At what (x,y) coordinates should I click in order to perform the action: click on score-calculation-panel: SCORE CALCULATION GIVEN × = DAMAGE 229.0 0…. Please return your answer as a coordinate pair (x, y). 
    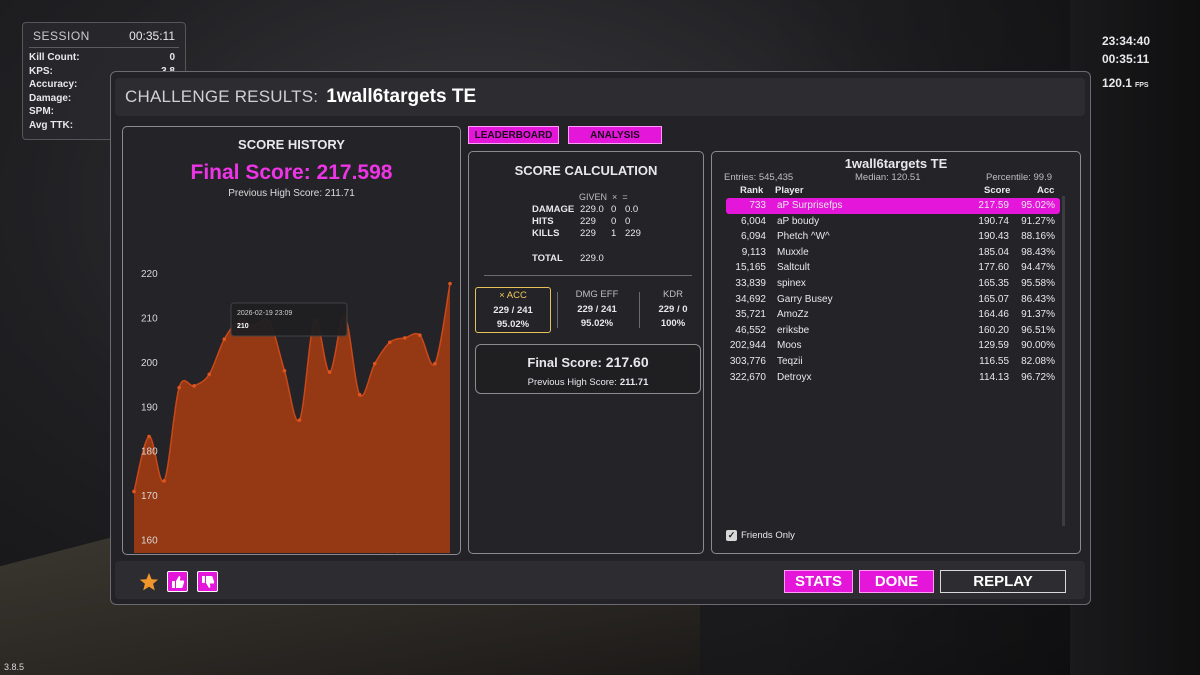
    Looking at the image, I should click on (586, 352).